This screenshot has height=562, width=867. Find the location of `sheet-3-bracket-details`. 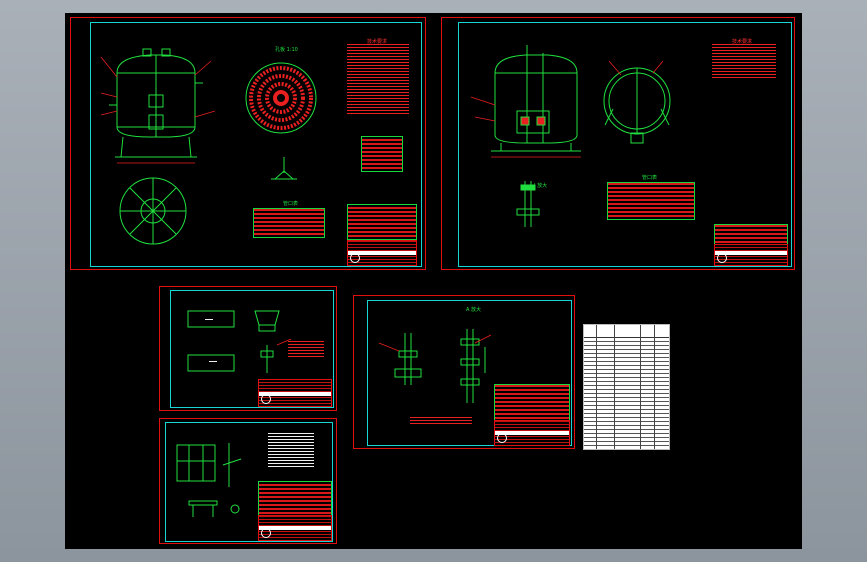

sheet-3-bracket-details is located at coordinates (233, 341).